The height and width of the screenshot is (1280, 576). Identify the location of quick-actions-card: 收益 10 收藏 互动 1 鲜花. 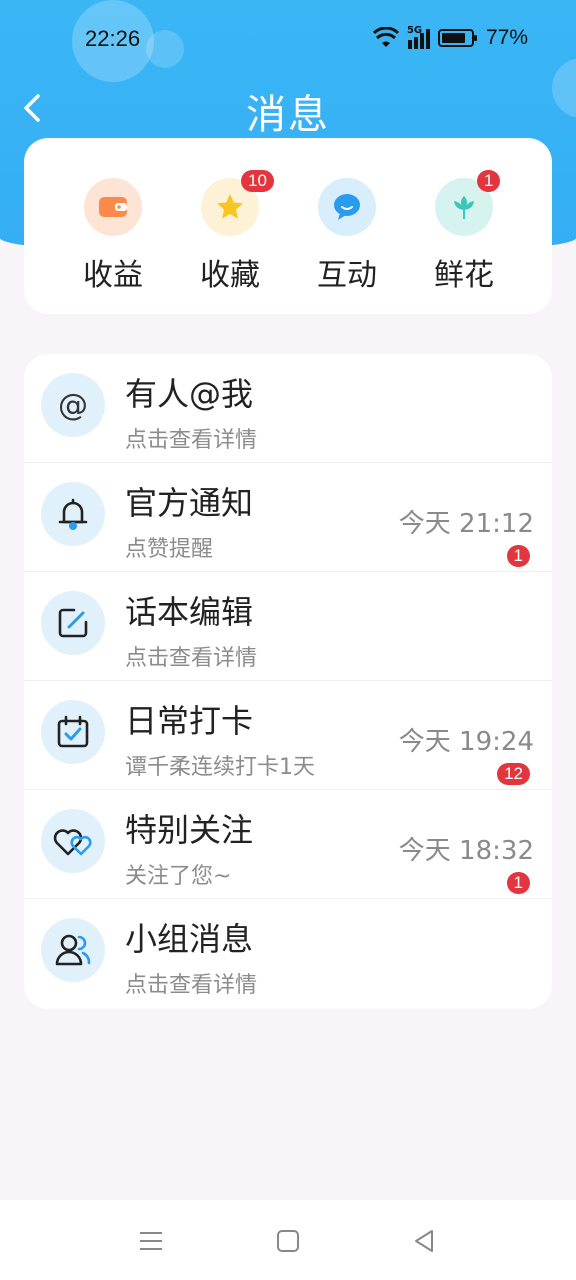
(288, 226).